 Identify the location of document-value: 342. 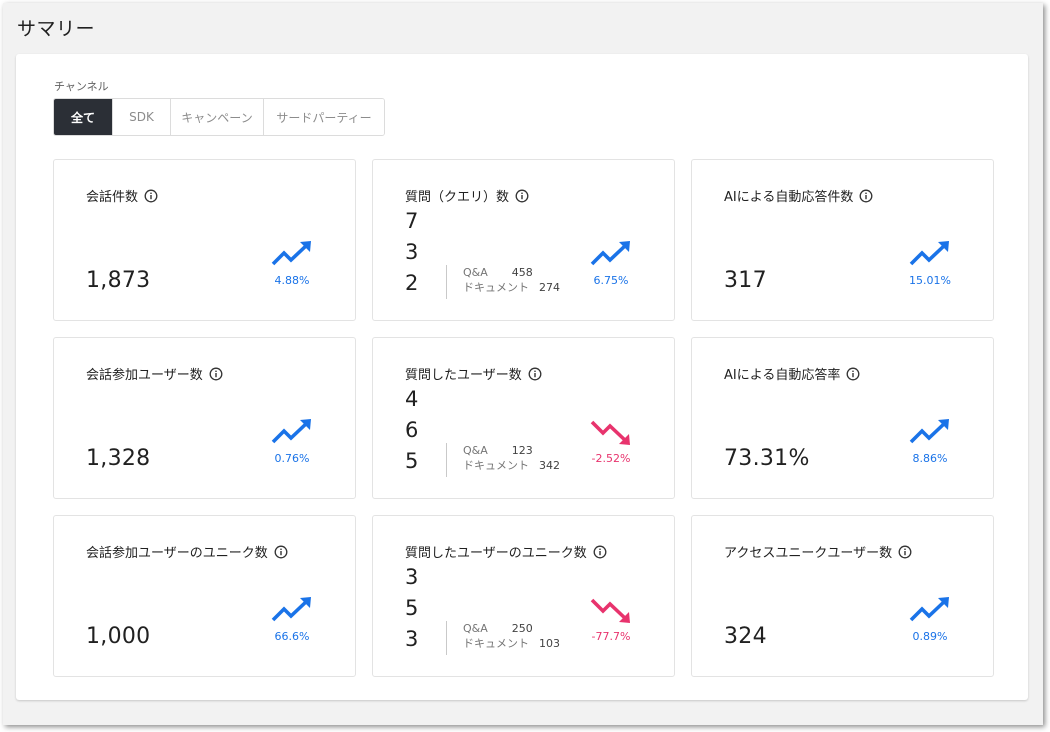
(549, 465).